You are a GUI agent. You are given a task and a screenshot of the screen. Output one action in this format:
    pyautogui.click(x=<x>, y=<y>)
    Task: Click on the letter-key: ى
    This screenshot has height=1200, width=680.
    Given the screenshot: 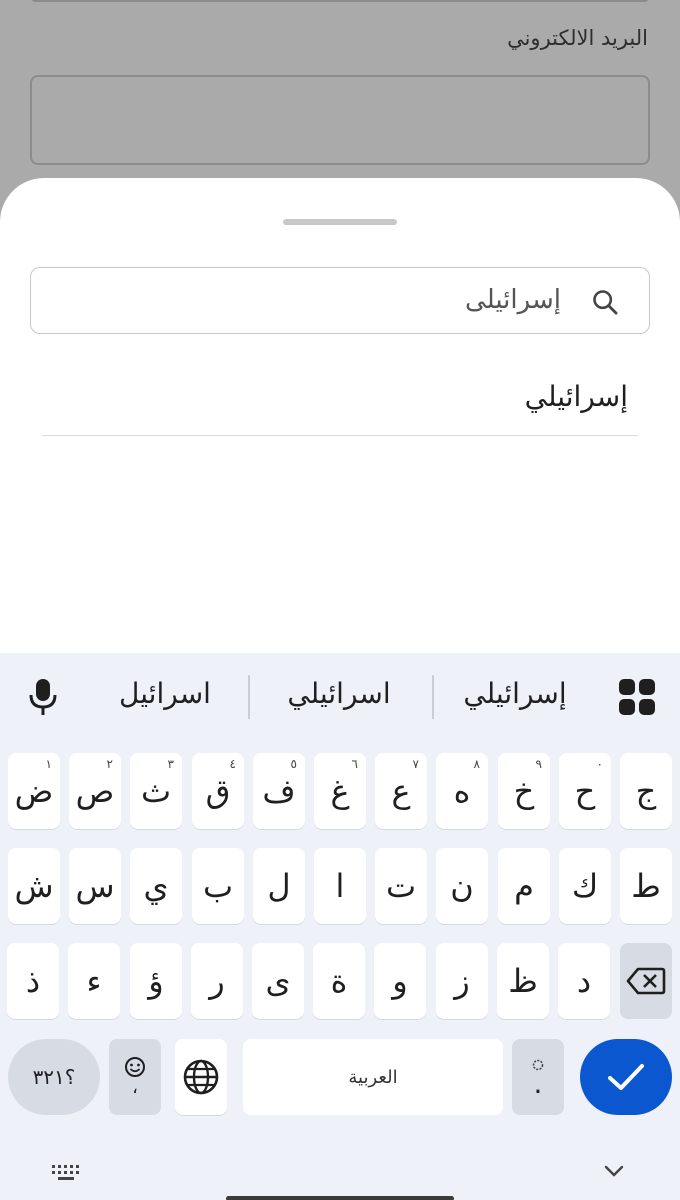 What is the action you would take?
    pyautogui.click(x=278, y=981)
    